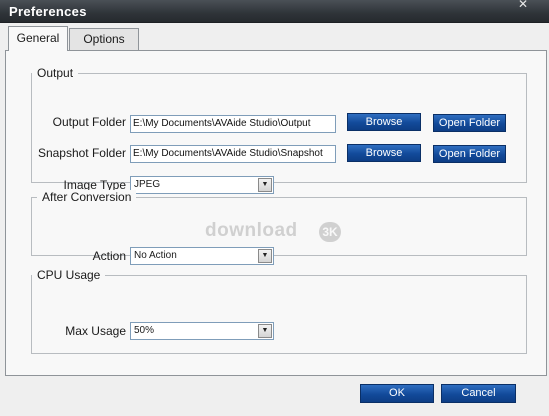 Image resolution: width=549 pixels, height=416 pixels. Describe the element at coordinates (384, 122) in the screenshot. I see `browse-output-button: Browse` at that location.